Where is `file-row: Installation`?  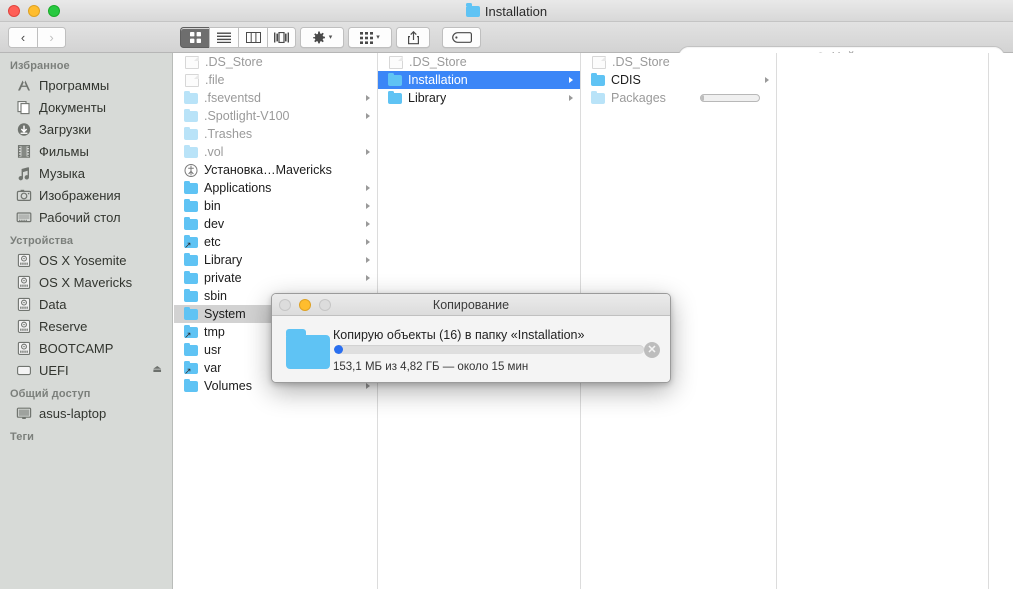
file-row: Installation is located at coordinates (479, 80).